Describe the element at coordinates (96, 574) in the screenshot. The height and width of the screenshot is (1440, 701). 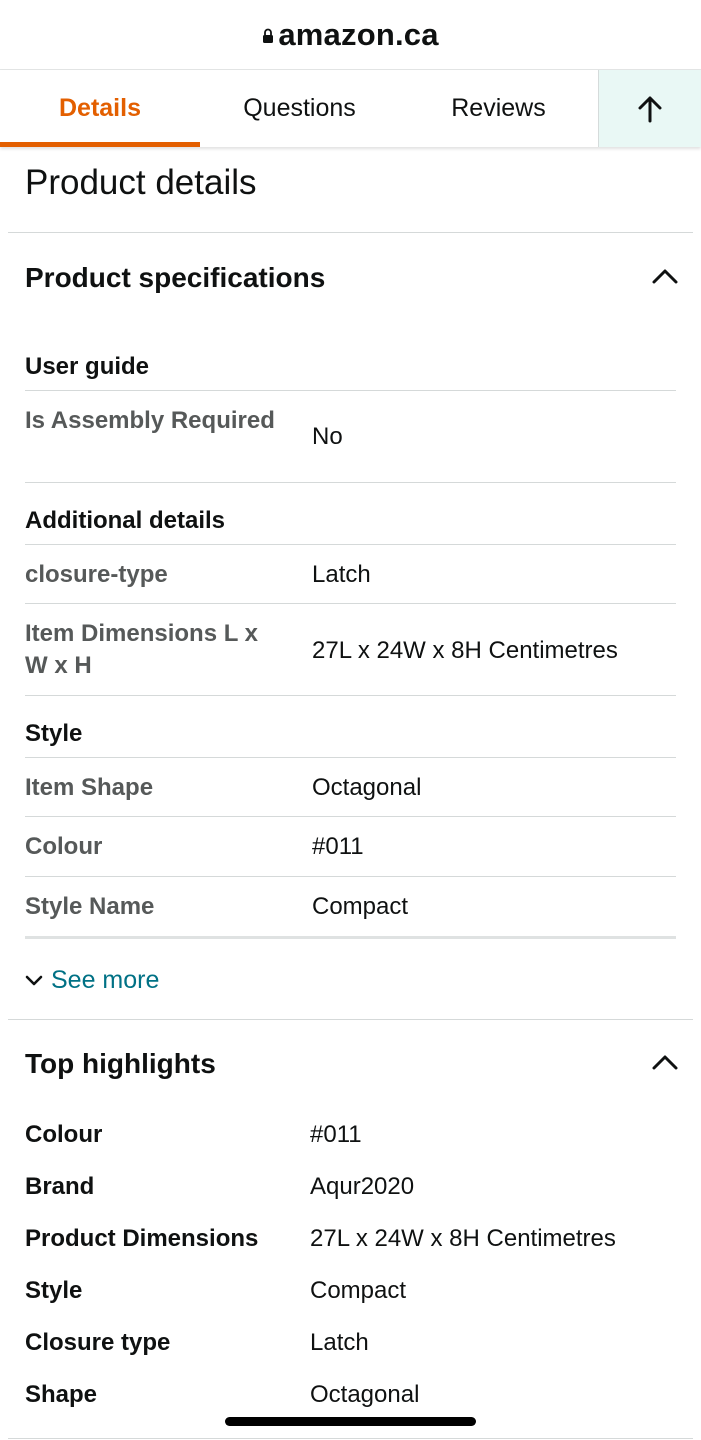
I see `spec-label: closure-type` at that location.